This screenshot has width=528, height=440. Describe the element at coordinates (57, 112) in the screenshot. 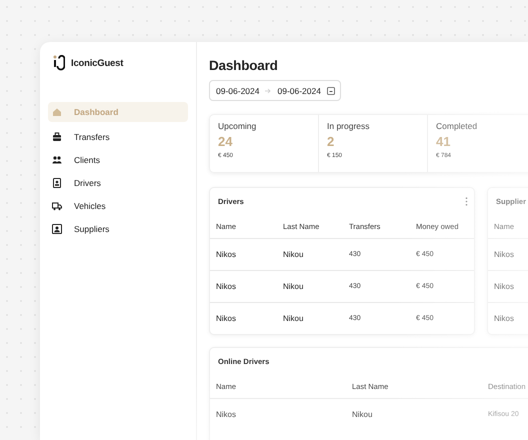

I see `home-icon` at that location.